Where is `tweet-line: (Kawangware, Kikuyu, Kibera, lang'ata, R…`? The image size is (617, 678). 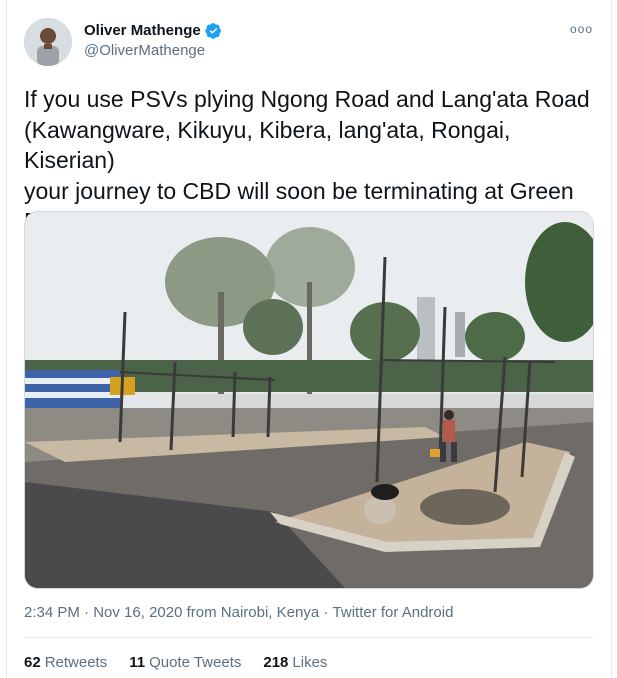
tweet-line: (Kawangware, Kikuyu, Kibera, lang'ata, R… is located at coordinates (267, 145).